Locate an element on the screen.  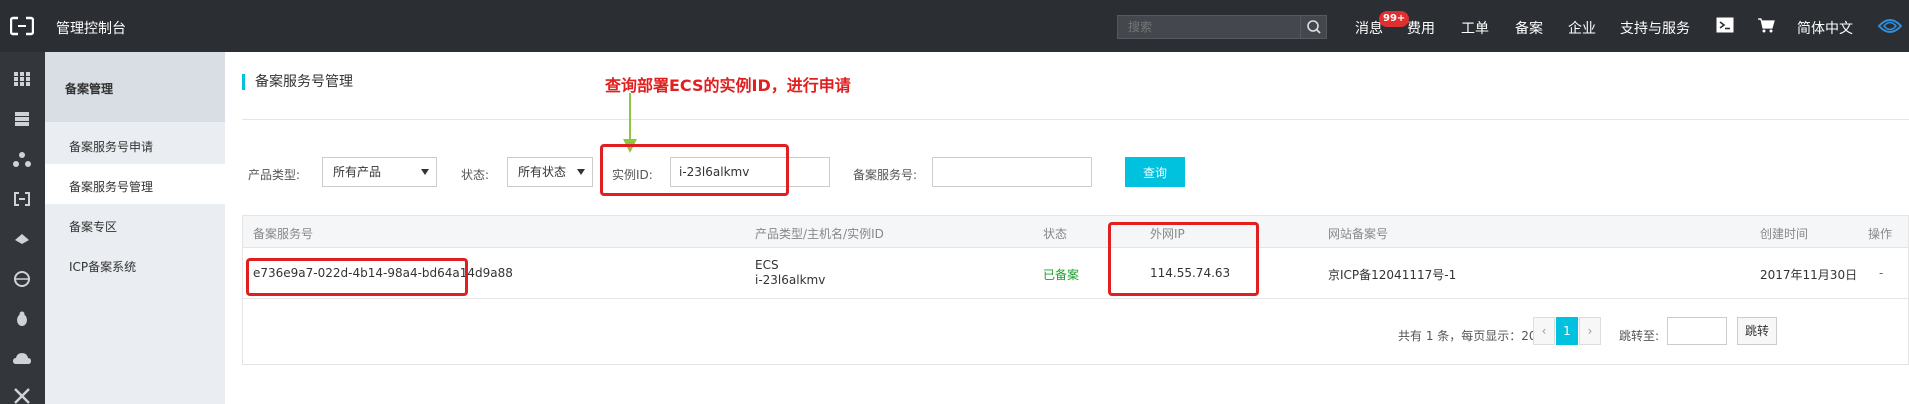
page-title: 备案服务号管理 is located at coordinates (297, 82).